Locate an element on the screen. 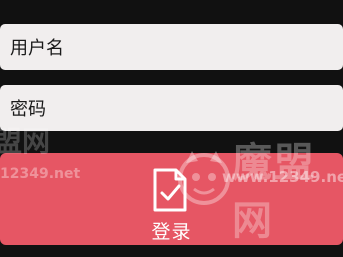 The image size is (343, 257). username-placeholder: 用户名 is located at coordinates (37, 48).